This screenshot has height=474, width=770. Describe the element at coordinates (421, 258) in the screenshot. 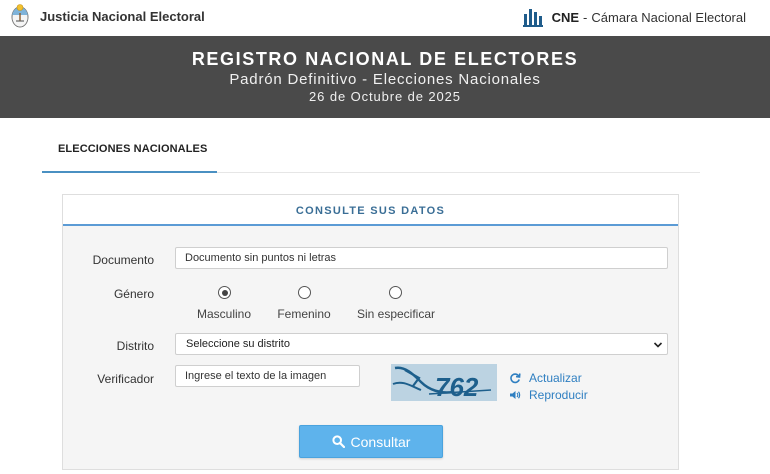

I see `documento-input: Documento sin puntos ni letras` at that location.